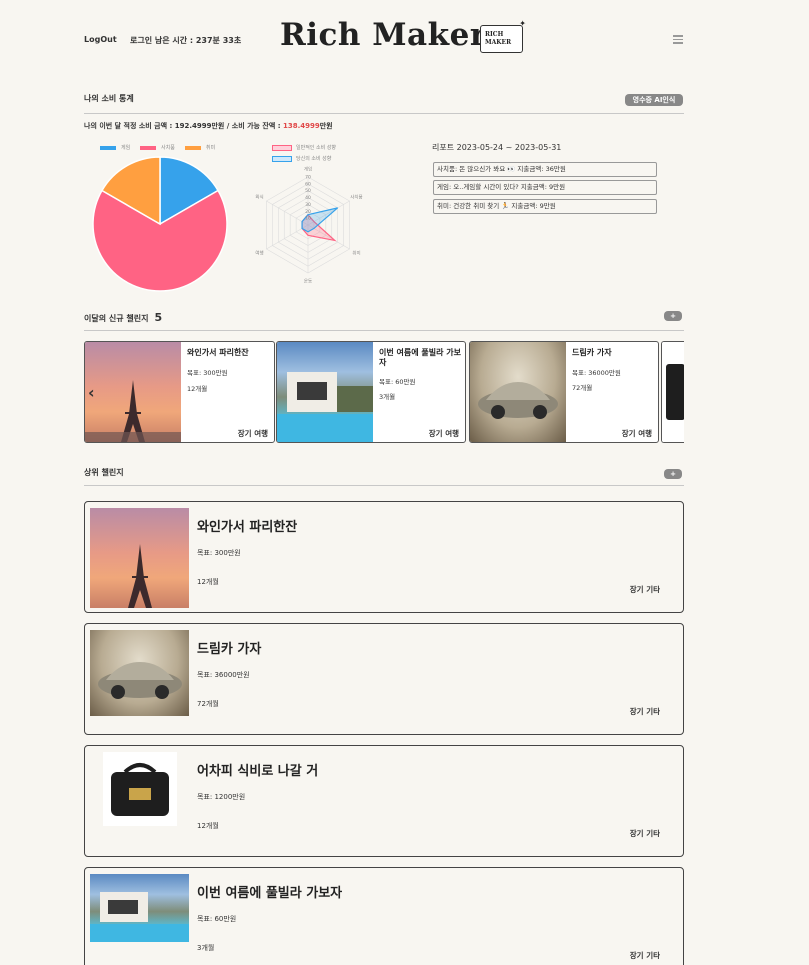 The height and width of the screenshot is (965, 809). What do you see at coordinates (221, 797) in the screenshot?
I see `challenge-goal: 목표: 1200만원` at bounding box center [221, 797].